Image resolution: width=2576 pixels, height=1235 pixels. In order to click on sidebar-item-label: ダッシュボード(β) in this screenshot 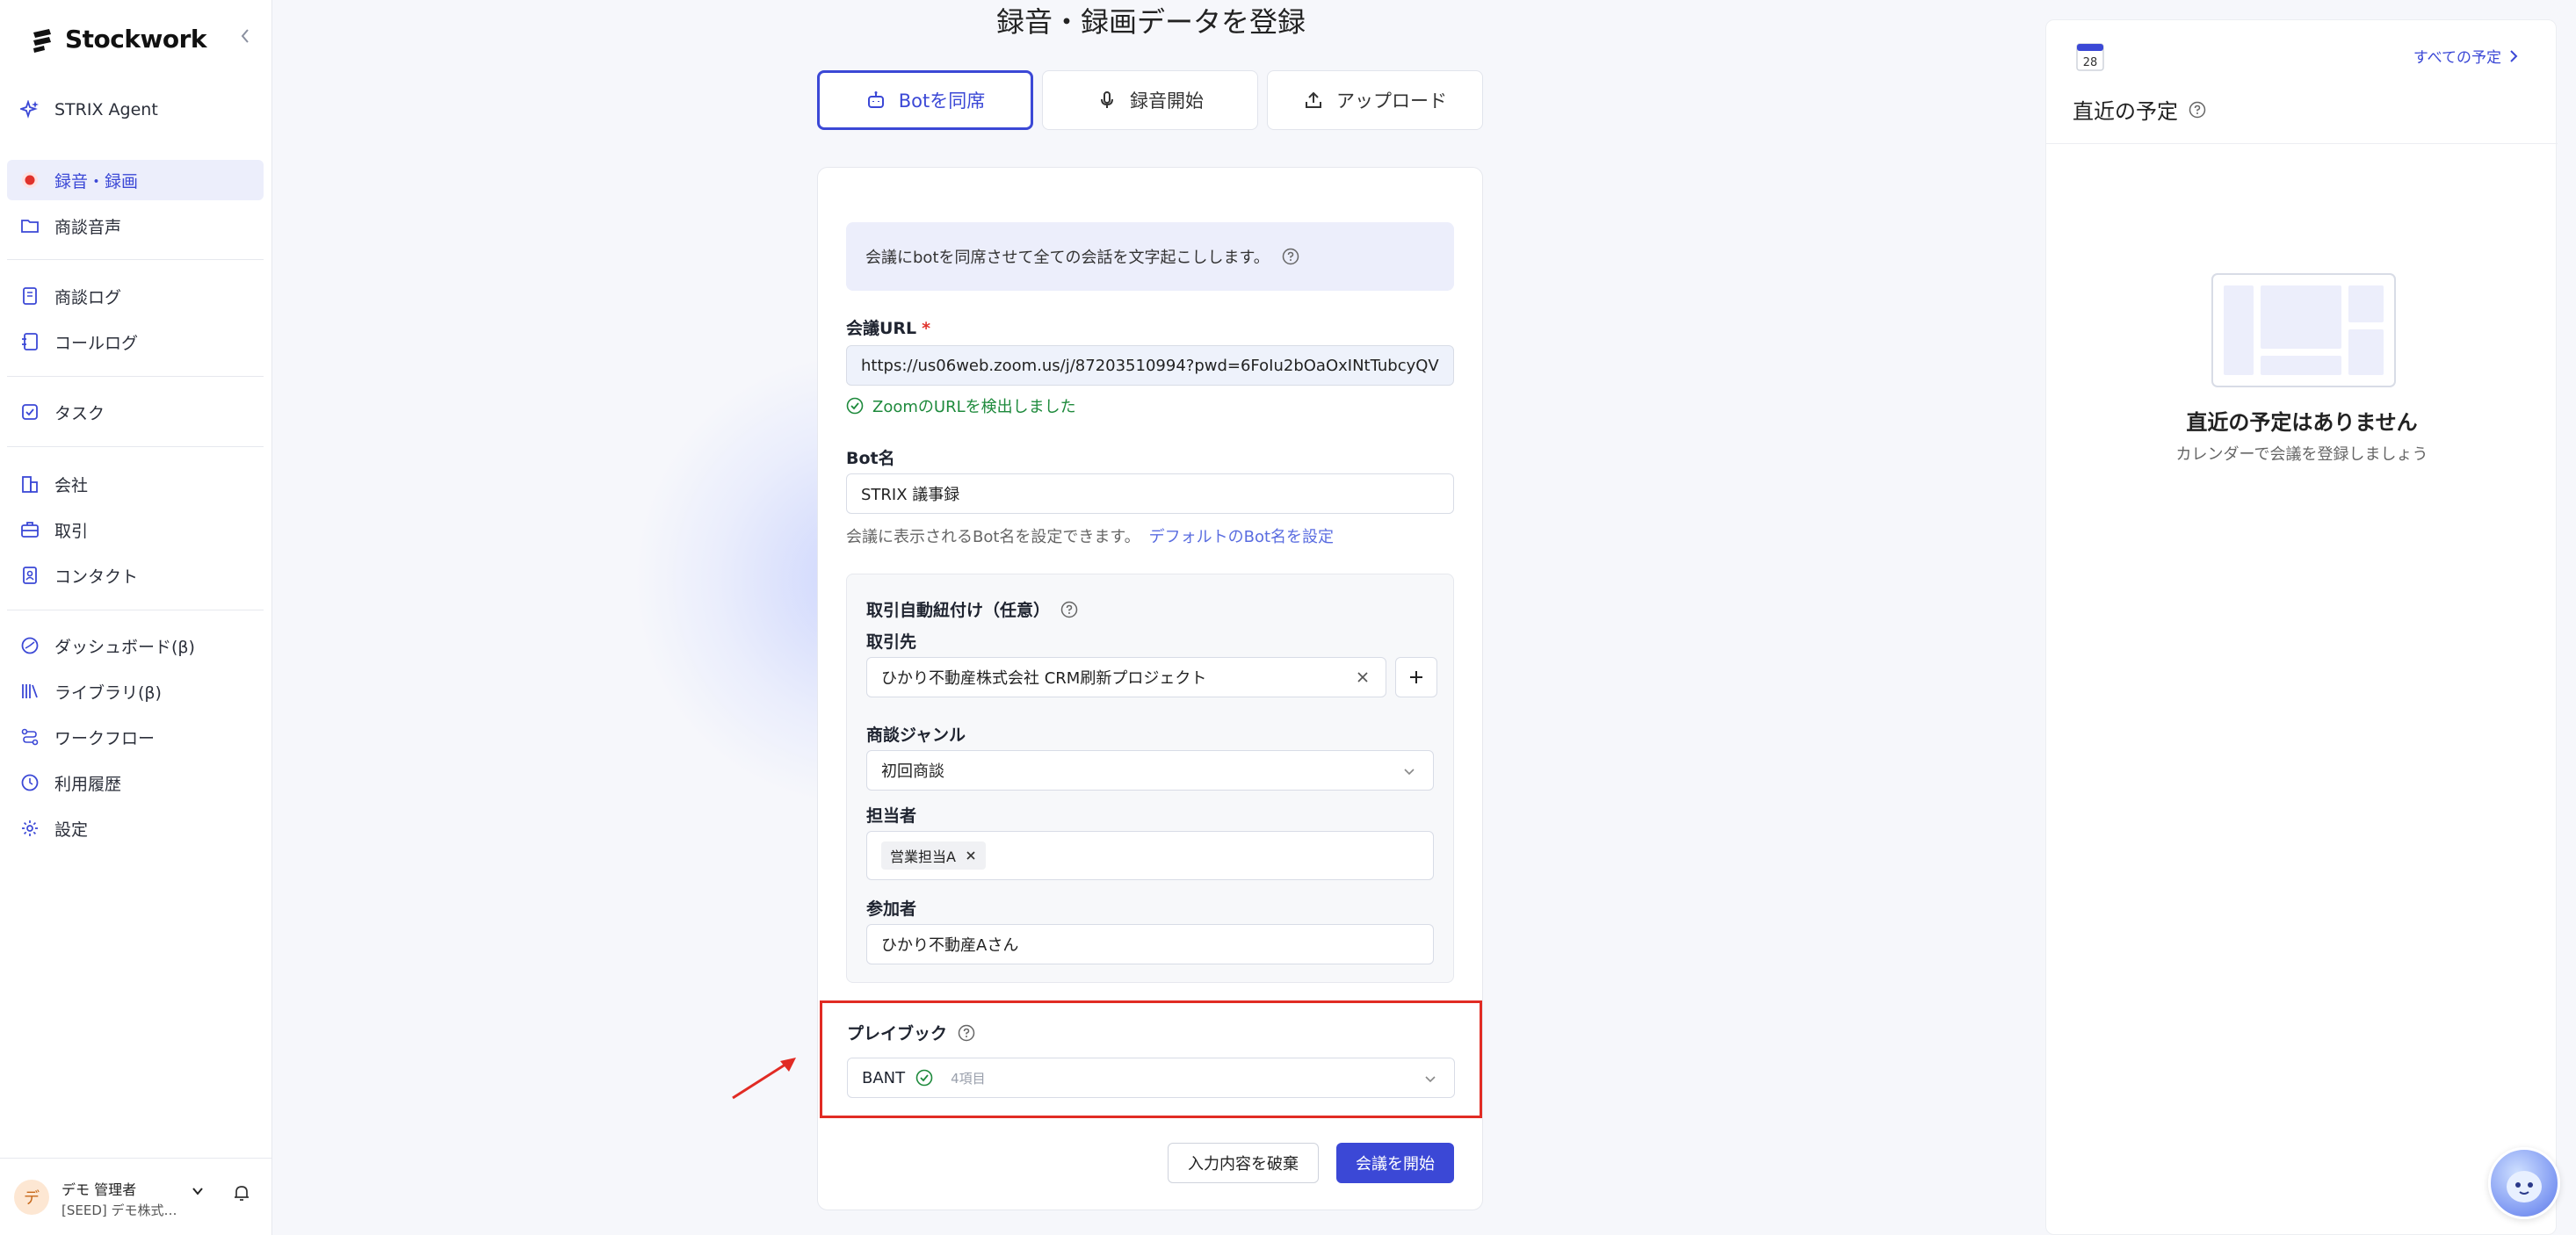, I will do `click(124, 647)`.